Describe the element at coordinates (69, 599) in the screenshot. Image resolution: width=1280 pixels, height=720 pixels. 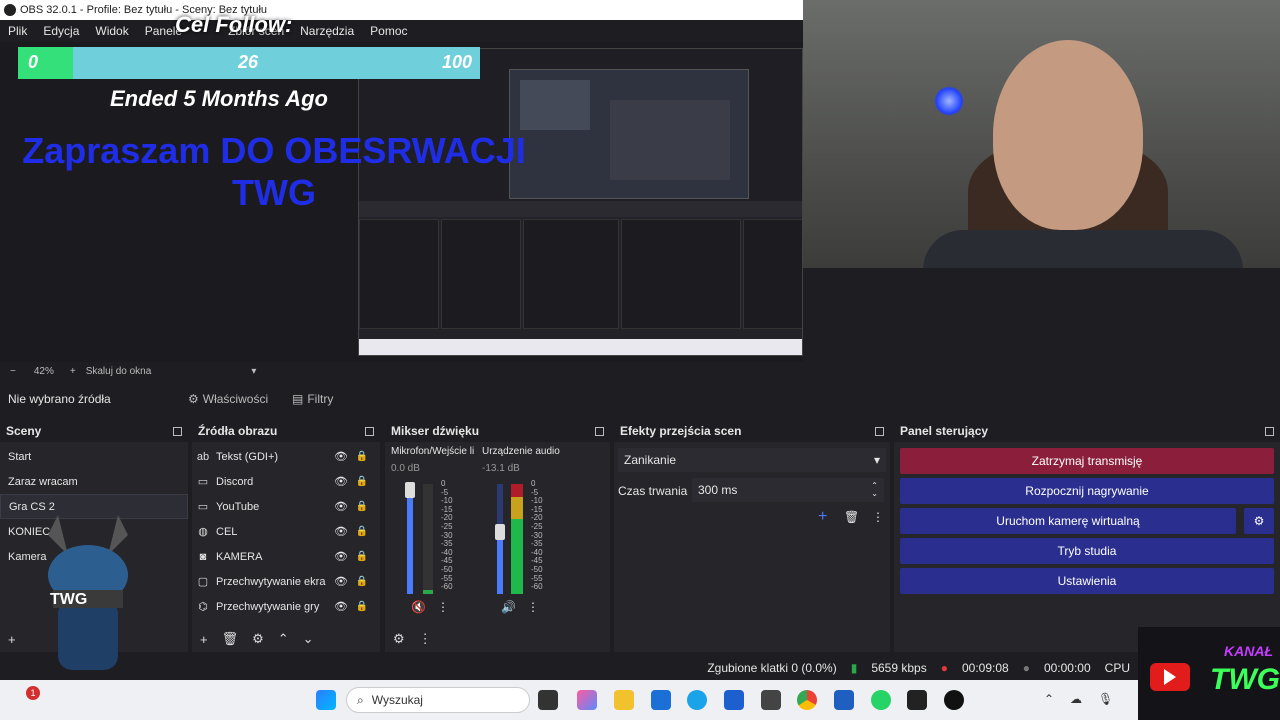
I see `mascot-label: TWG` at that location.